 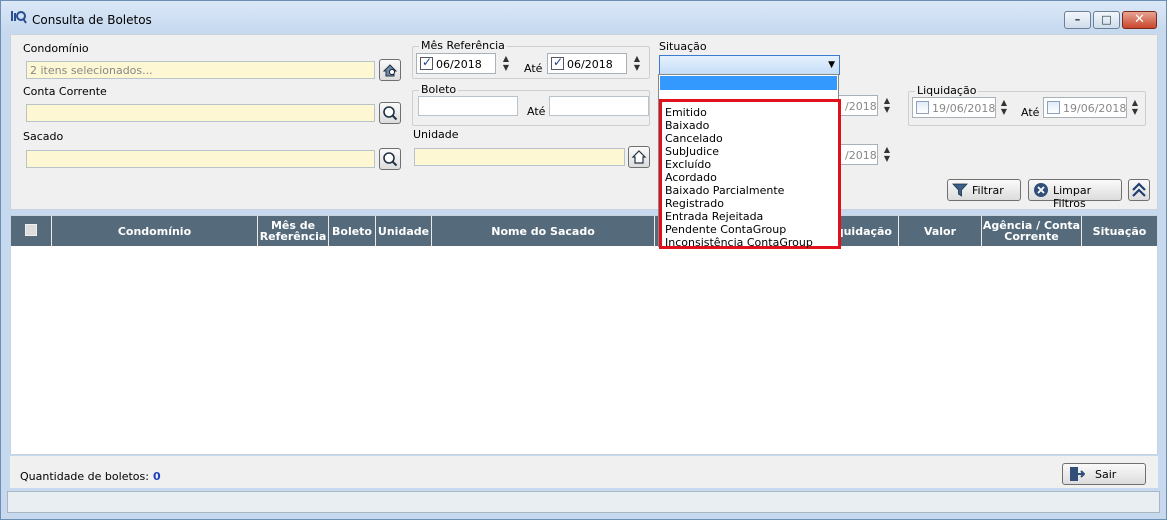 I want to click on close-button: ✕, so click(x=1139, y=20).